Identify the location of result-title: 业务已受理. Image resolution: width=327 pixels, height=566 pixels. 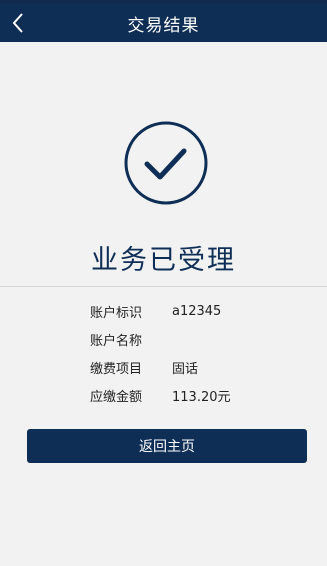
(163, 260).